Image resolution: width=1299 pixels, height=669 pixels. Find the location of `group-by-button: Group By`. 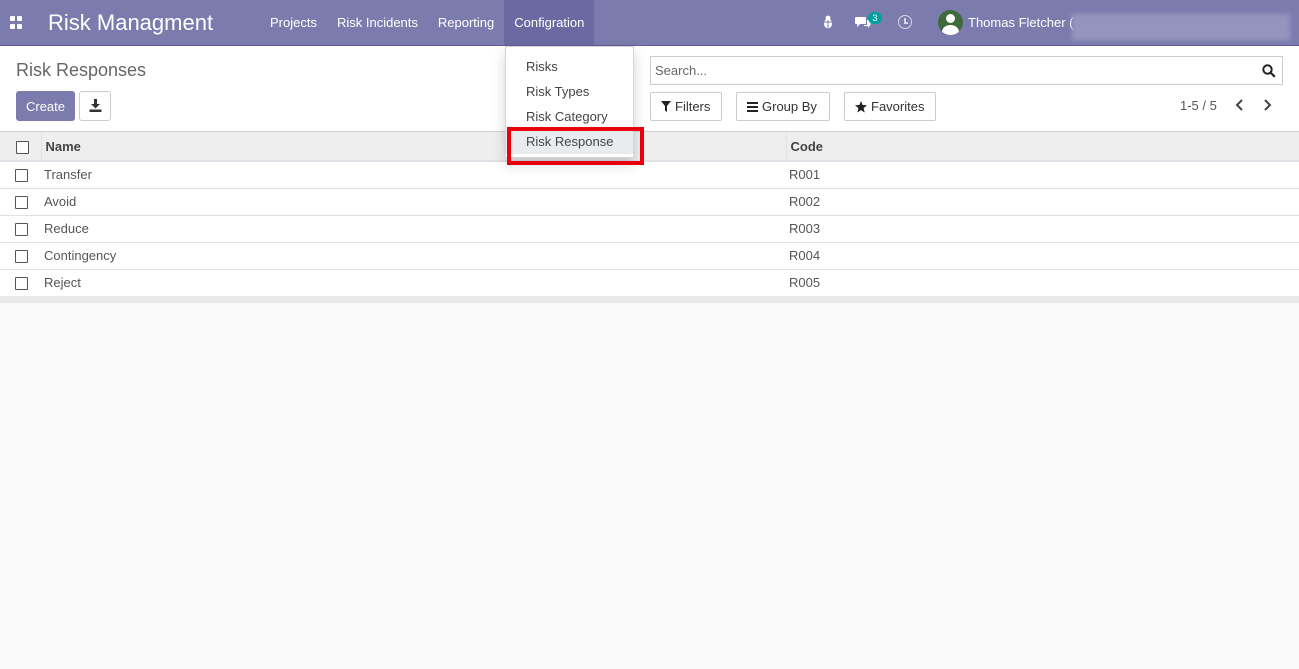

group-by-button: Group By is located at coordinates (783, 106).